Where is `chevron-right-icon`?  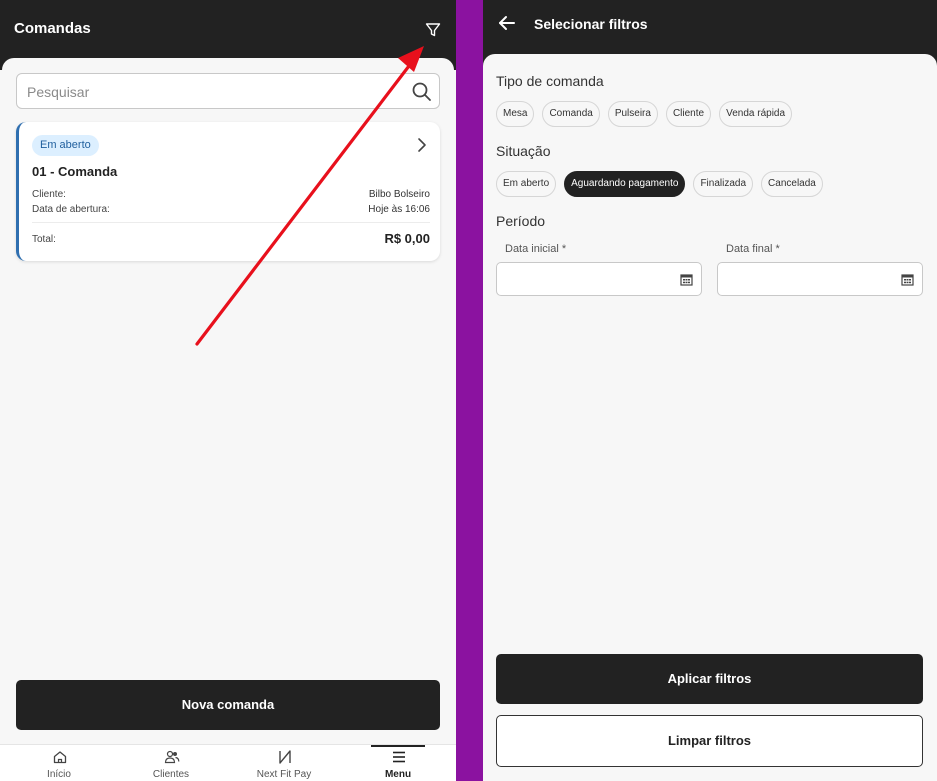 chevron-right-icon is located at coordinates (422, 145).